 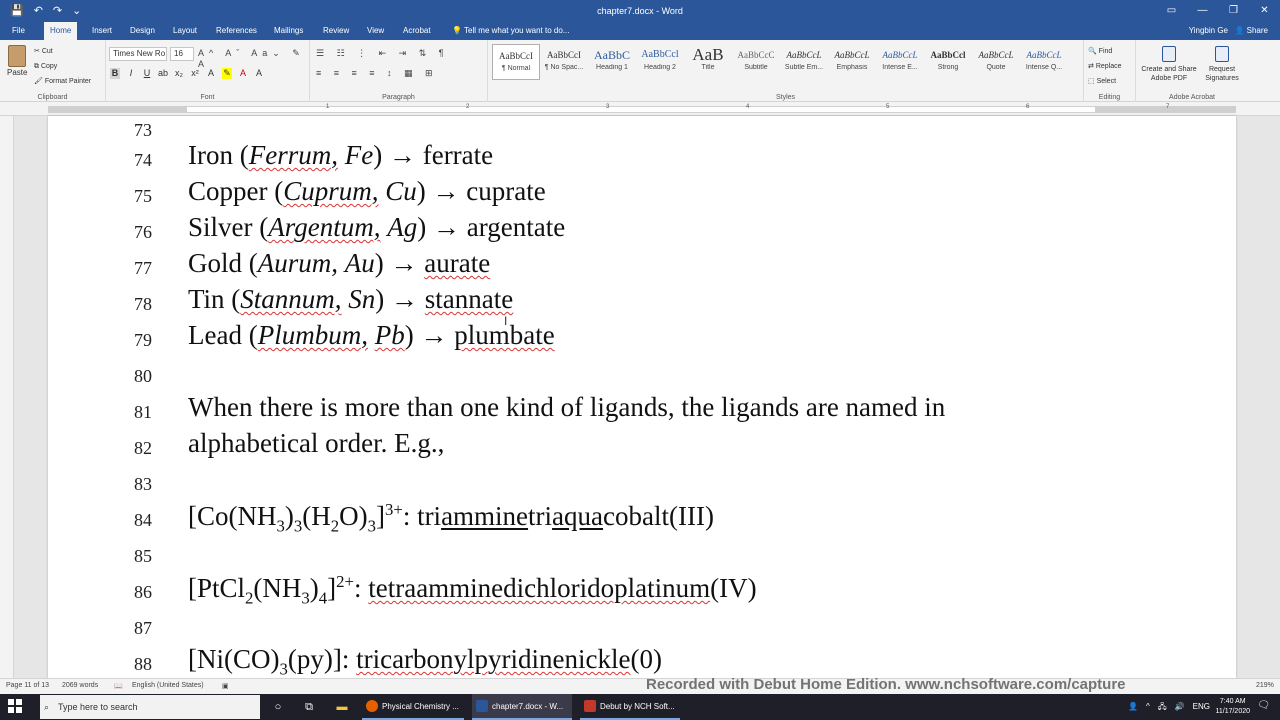 What do you see at coordinates (138, 54) in the screenshot?
I see `font-name-select: Times New Ro` at bounding box center [138, 54].